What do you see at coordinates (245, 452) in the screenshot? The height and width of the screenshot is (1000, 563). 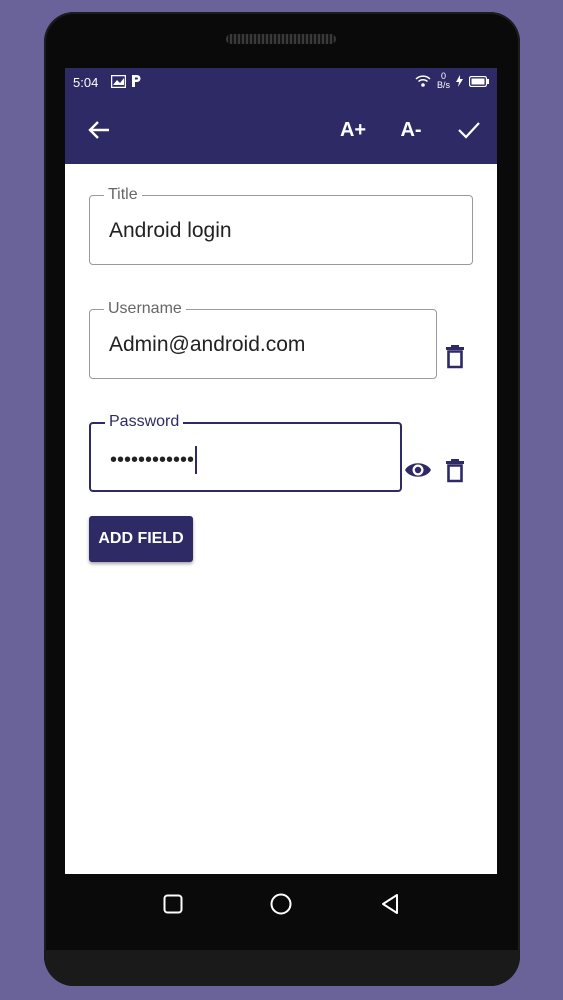 I see `password-field: Password ••••••••••••` at bounding box center [245, 452].